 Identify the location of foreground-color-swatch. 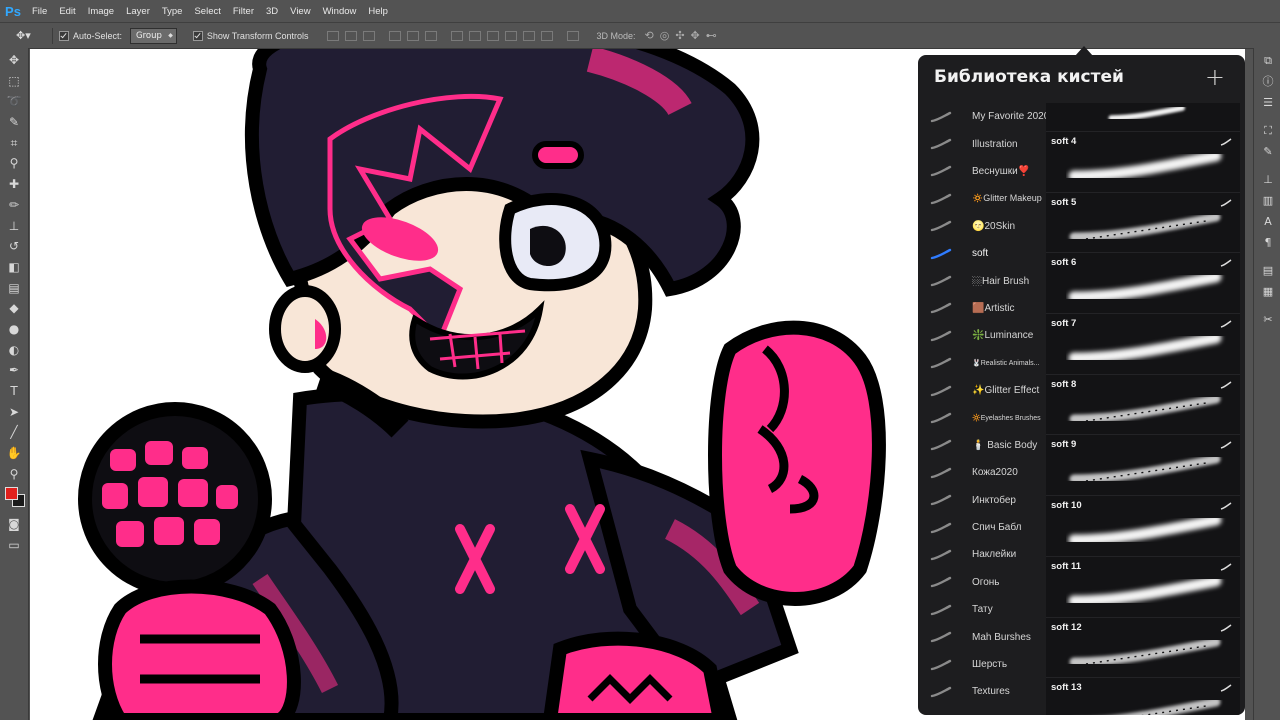
(11, 494).